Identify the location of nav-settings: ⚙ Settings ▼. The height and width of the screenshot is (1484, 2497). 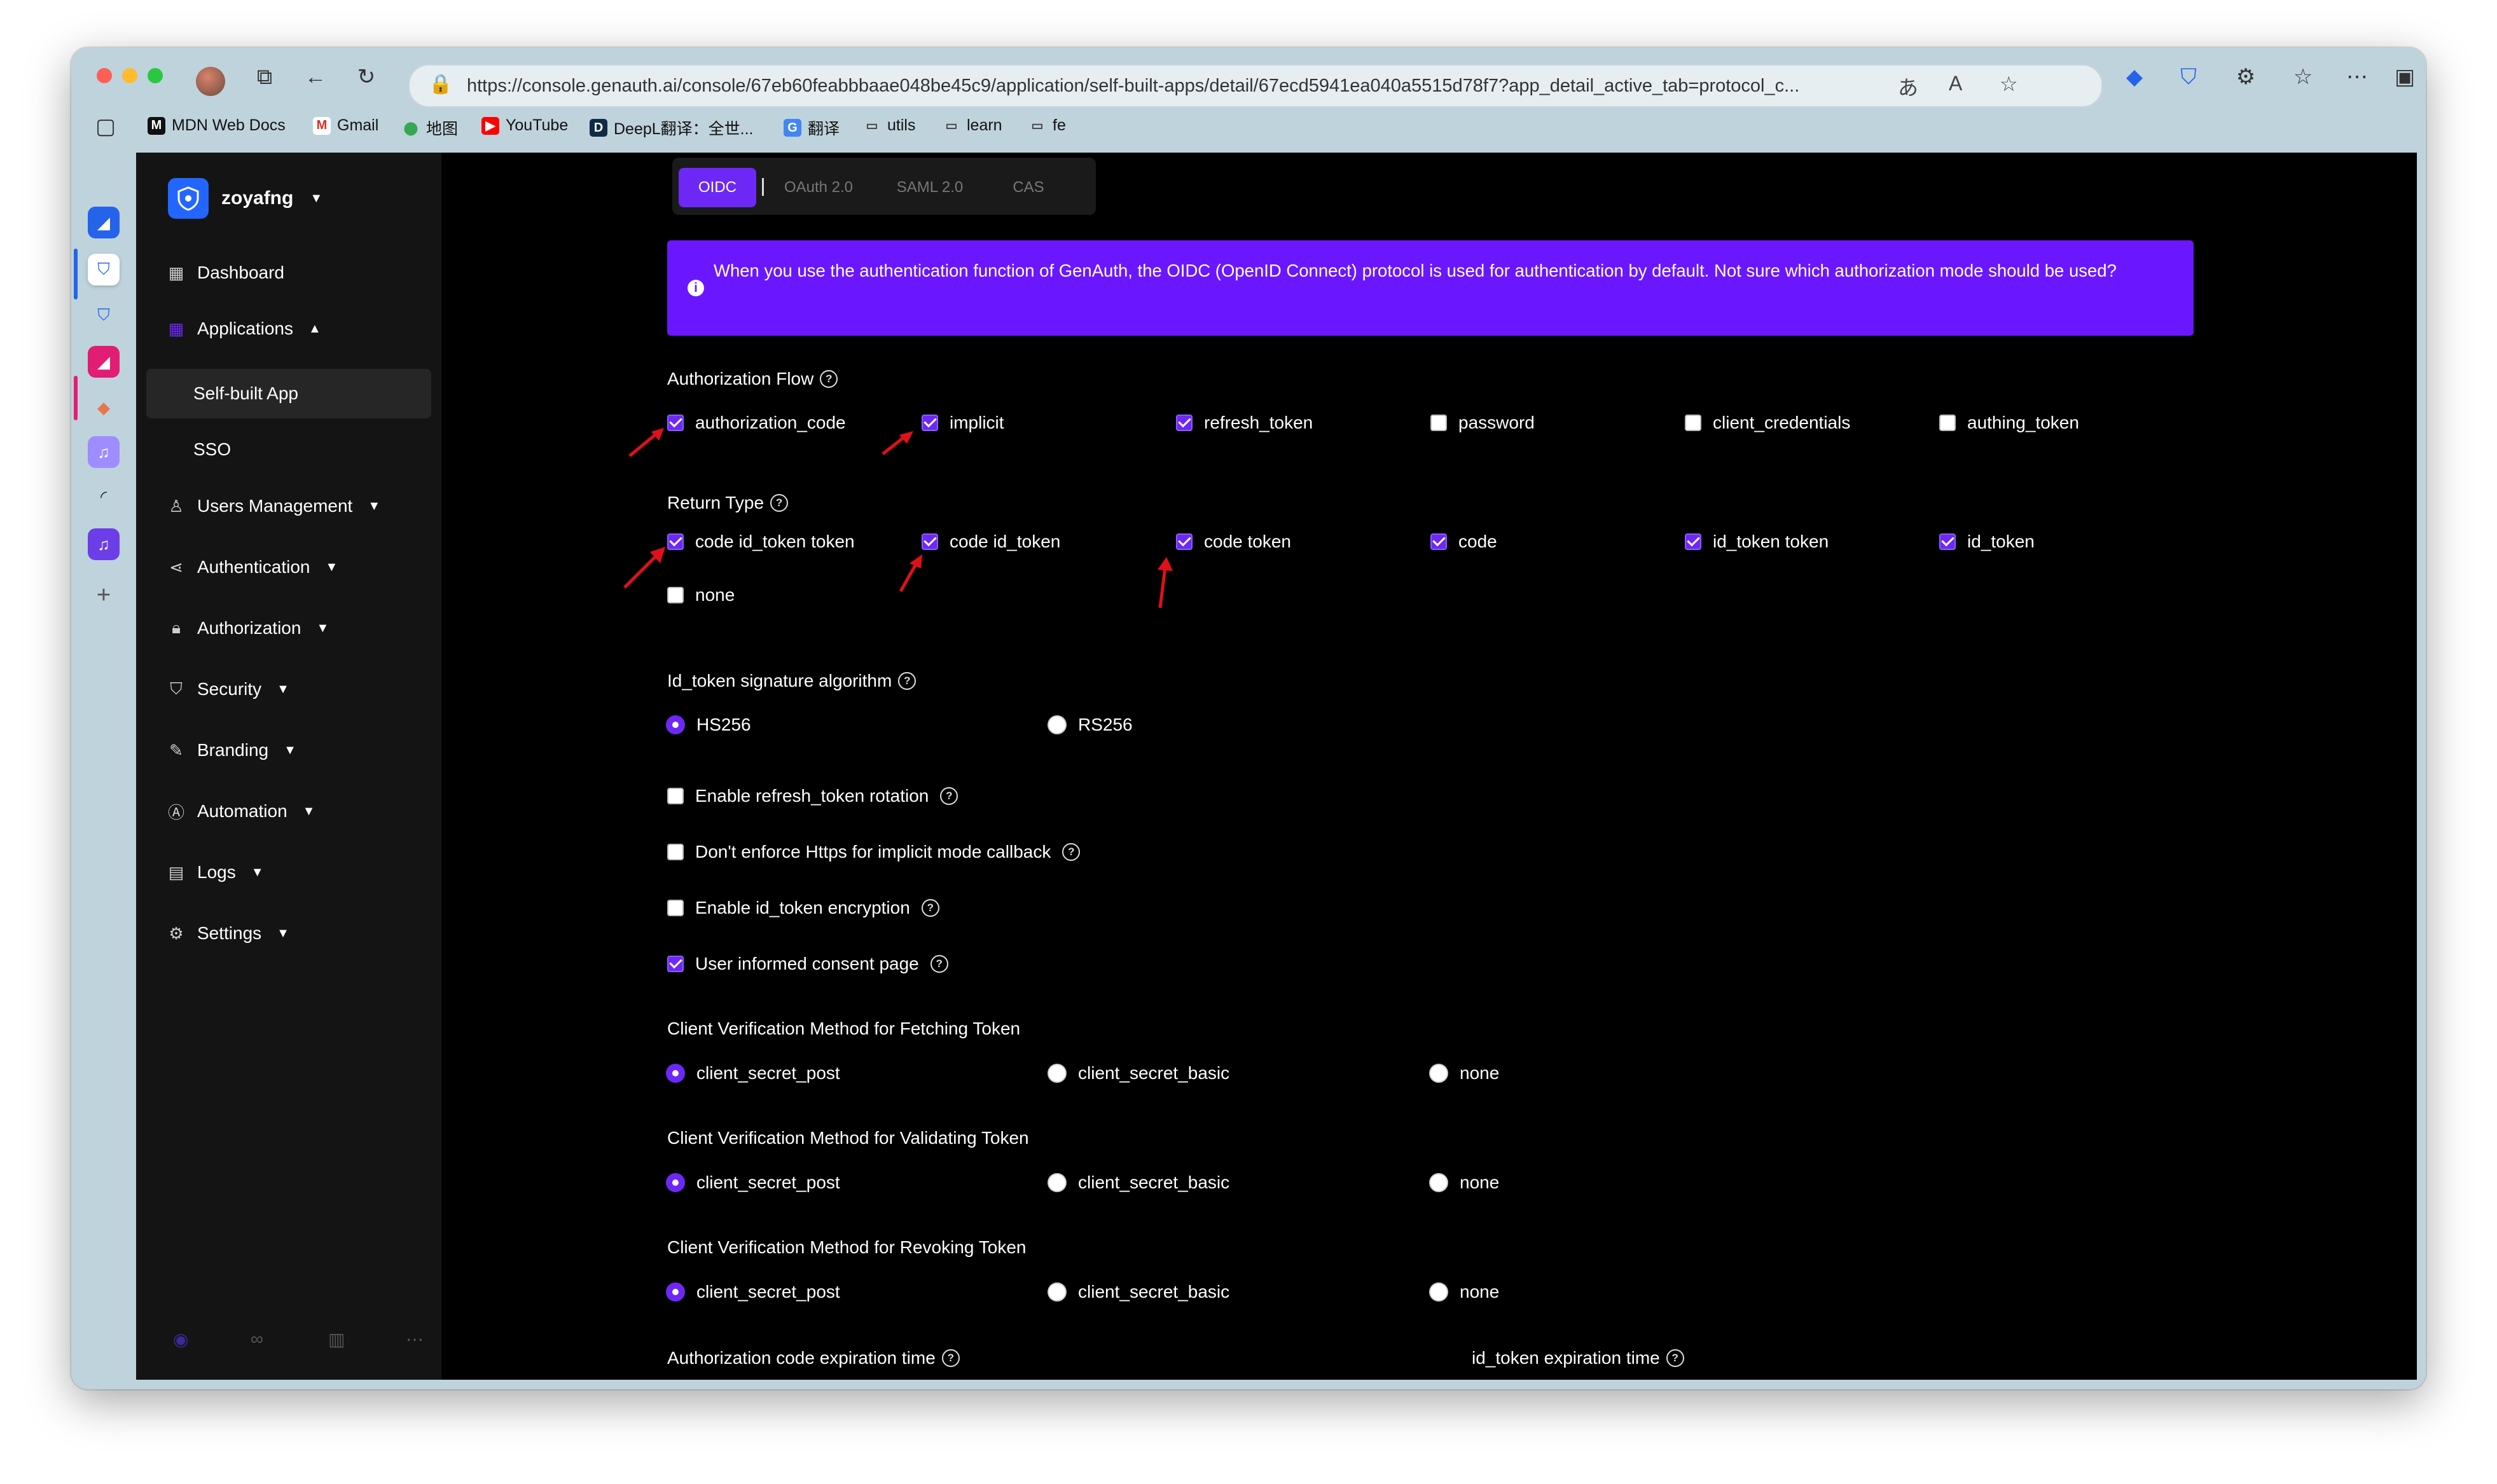
(228, 933).